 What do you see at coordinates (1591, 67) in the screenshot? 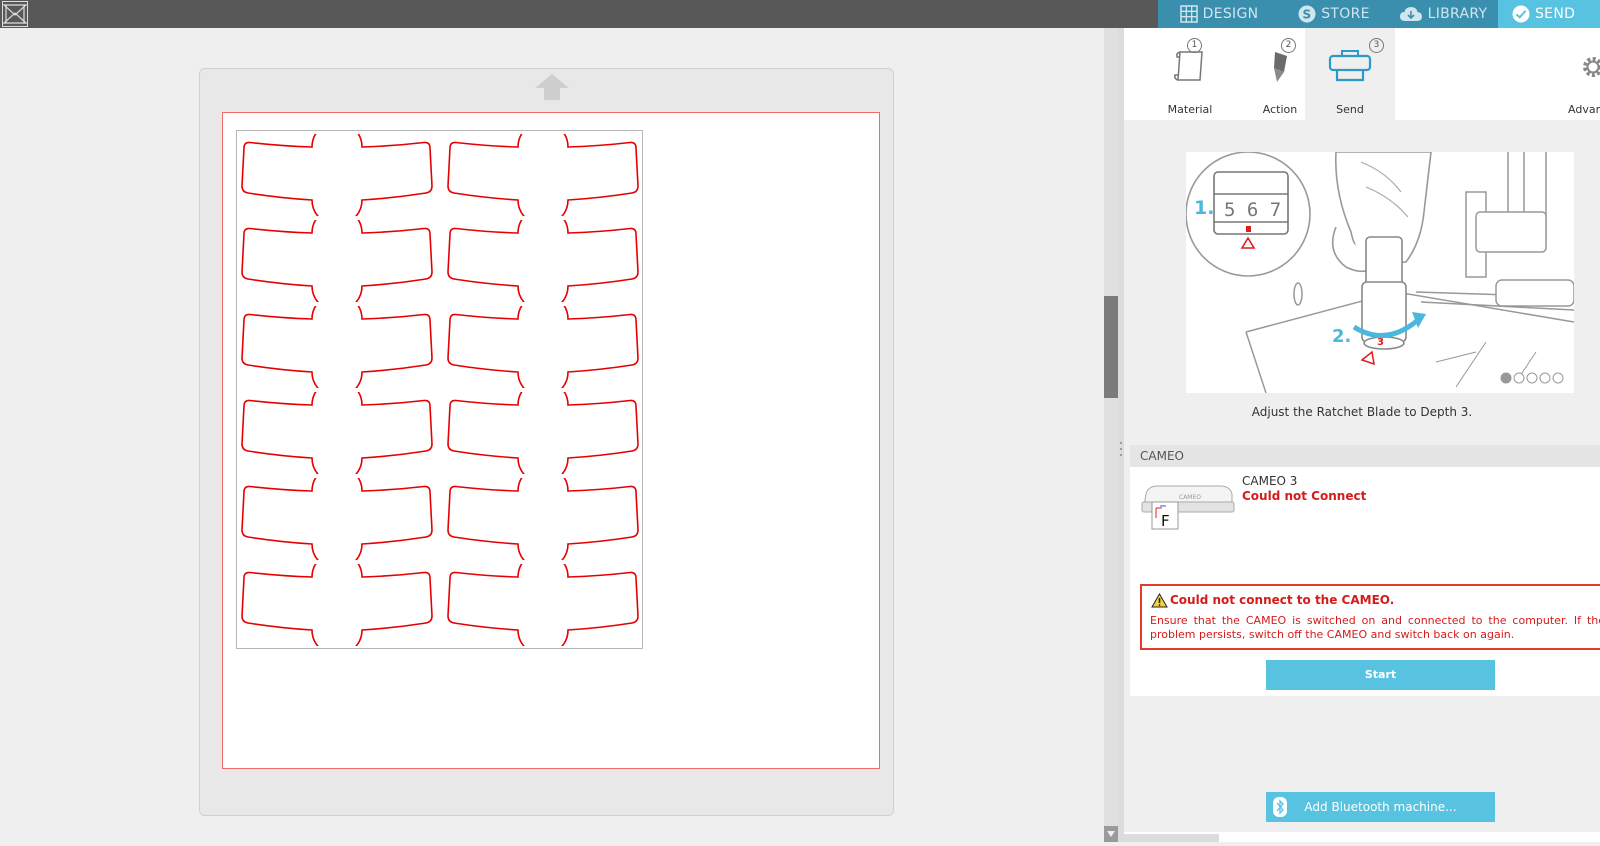
I see `gear-icon` at bounding box center [1591, 67].